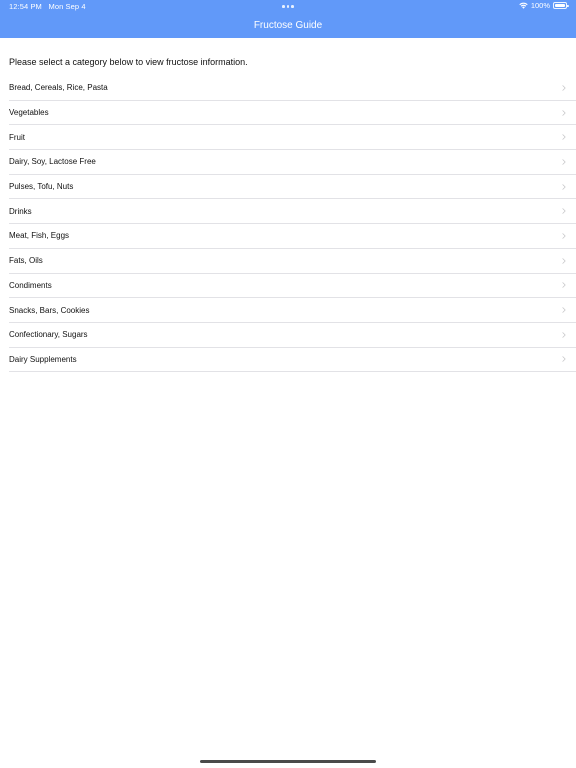 The height and width of the screenshot is (768, 576). What do you see at coordinates (41, 187) in the screenshot?
I see `category-label: Pulses, Tofu, Nuts` at bounding box center [41, 187].